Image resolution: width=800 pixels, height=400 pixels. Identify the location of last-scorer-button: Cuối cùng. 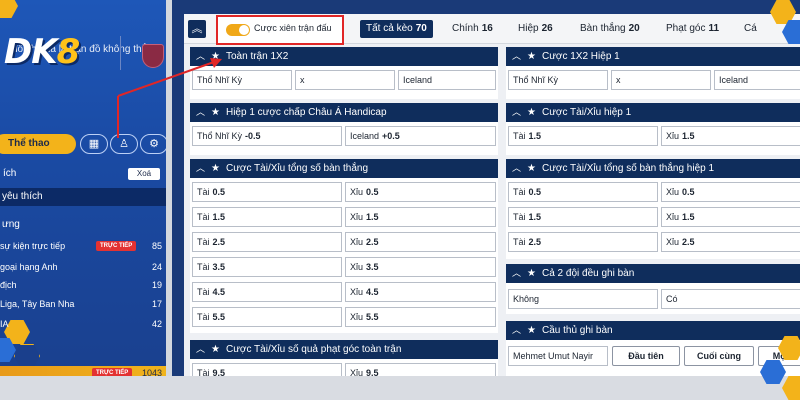
(719, 356).